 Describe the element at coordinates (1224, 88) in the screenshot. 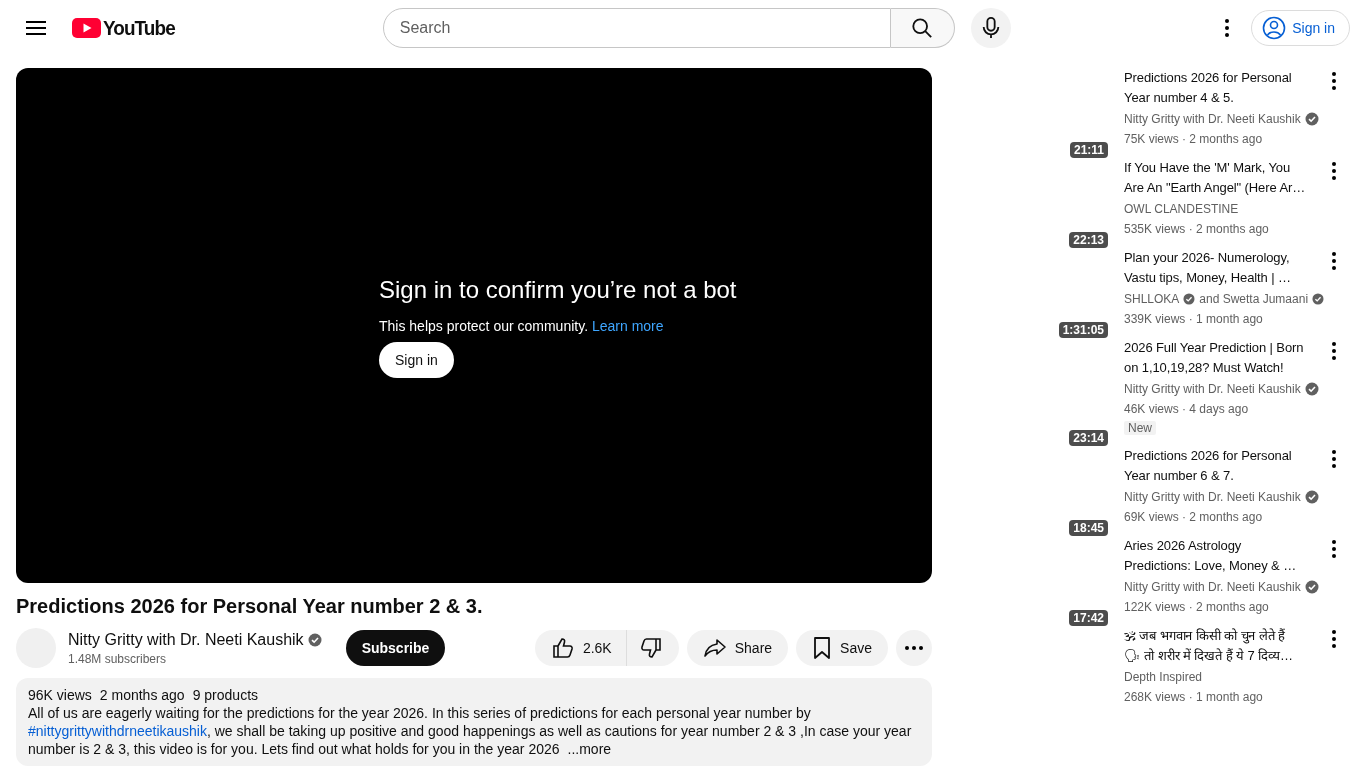

I see `video-title: Predictions 2026 for Personal Year number 4 & 5.` at that location.